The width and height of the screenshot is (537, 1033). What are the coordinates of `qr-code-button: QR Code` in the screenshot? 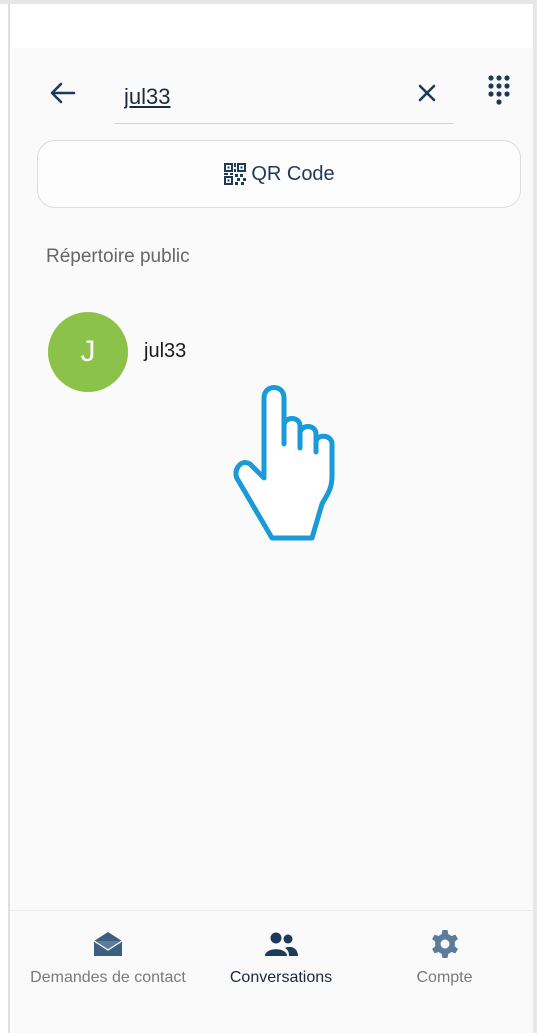 It's located at (279, 174).